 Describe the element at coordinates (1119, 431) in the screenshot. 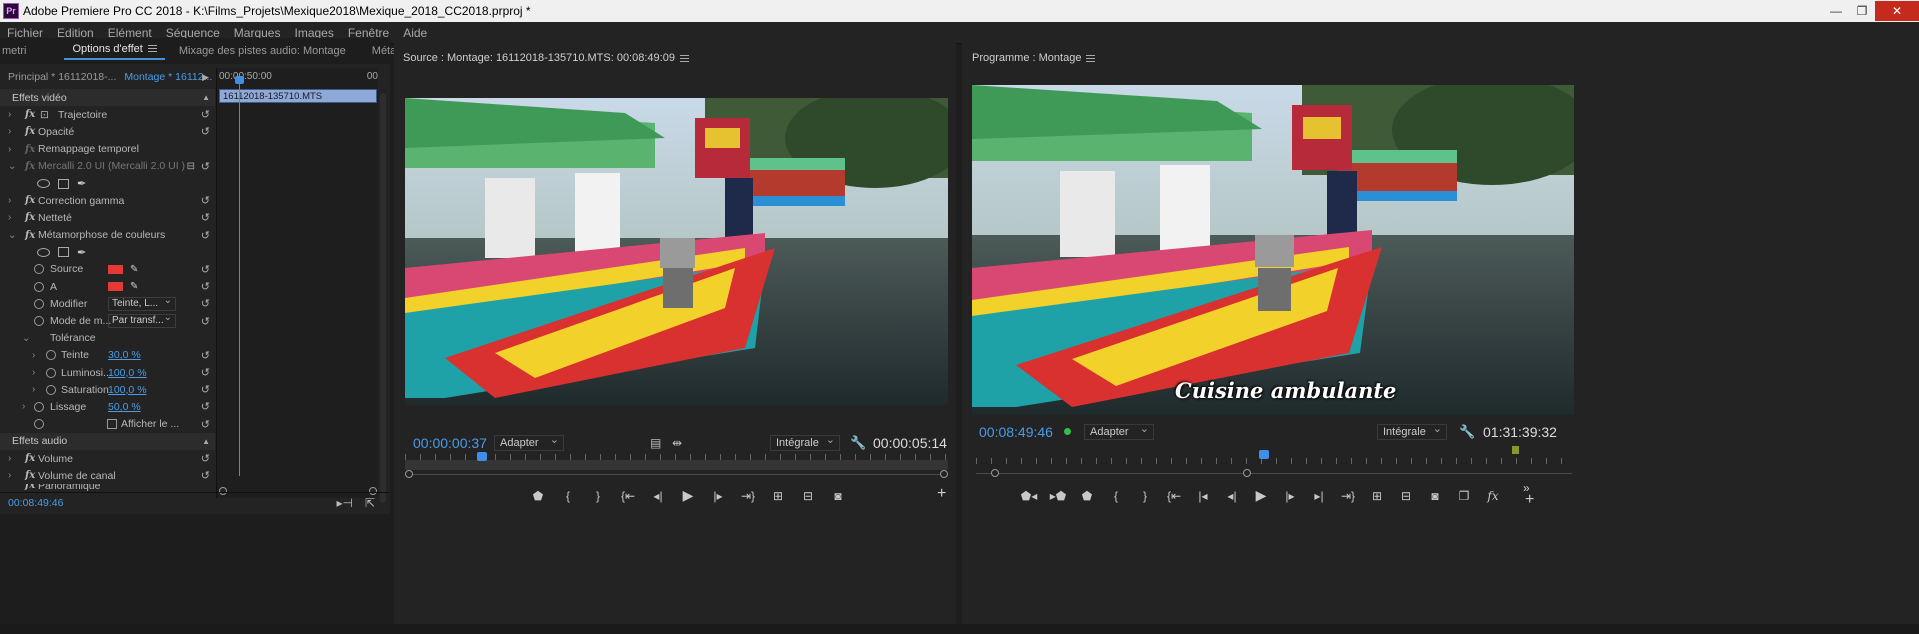

I see `program-fit-dropdown: Adapter` at that location.